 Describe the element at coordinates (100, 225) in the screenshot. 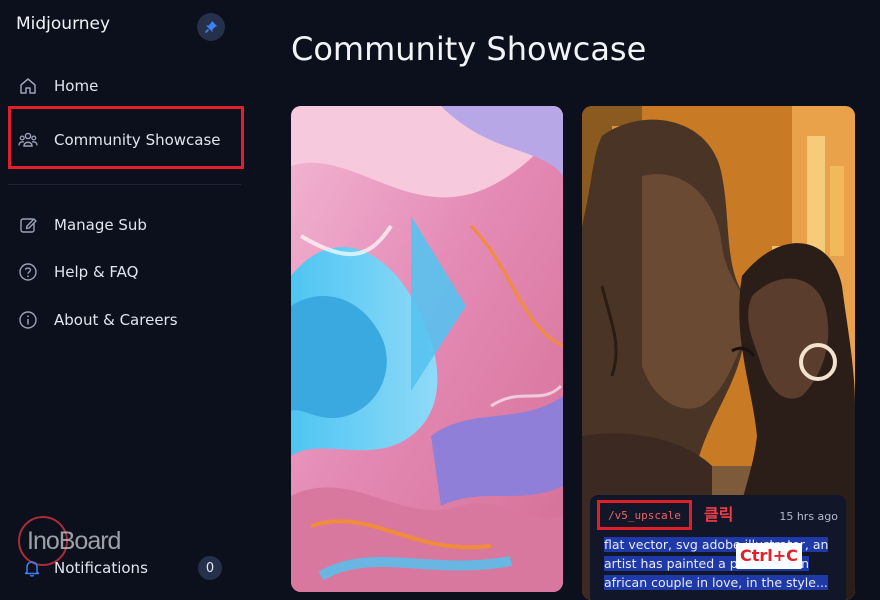

I see `sidebar-item-label: Manage Sub` at that location.